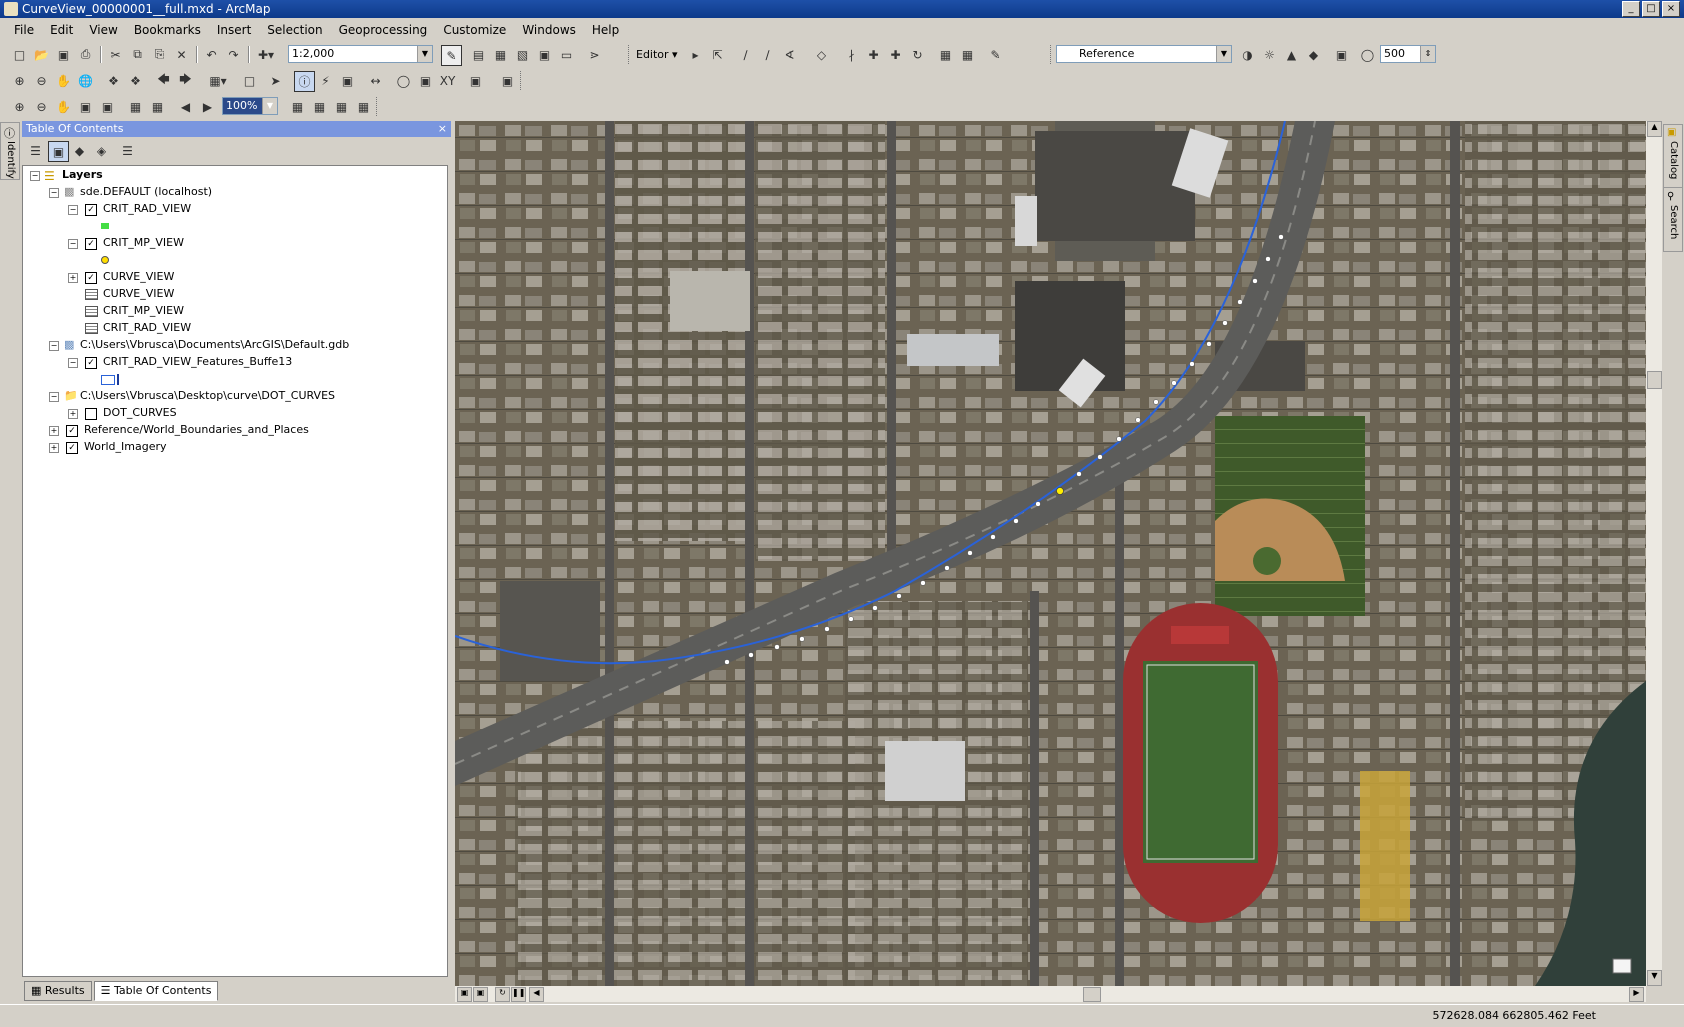  What do you see at coordinates (275, 80) in the screenshot?
I see `select-elements-icon: ➤` at bounding box center [275, 80].